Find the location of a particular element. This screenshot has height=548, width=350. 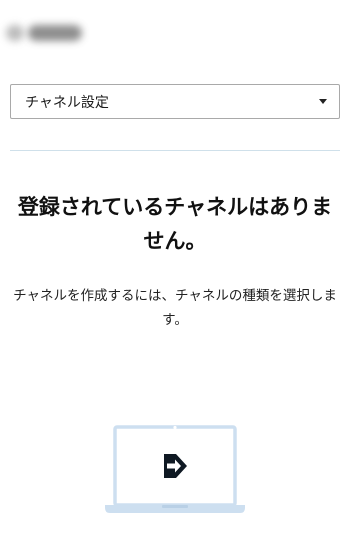

laptop-arrow-icon is located at coordinates (175, 470).